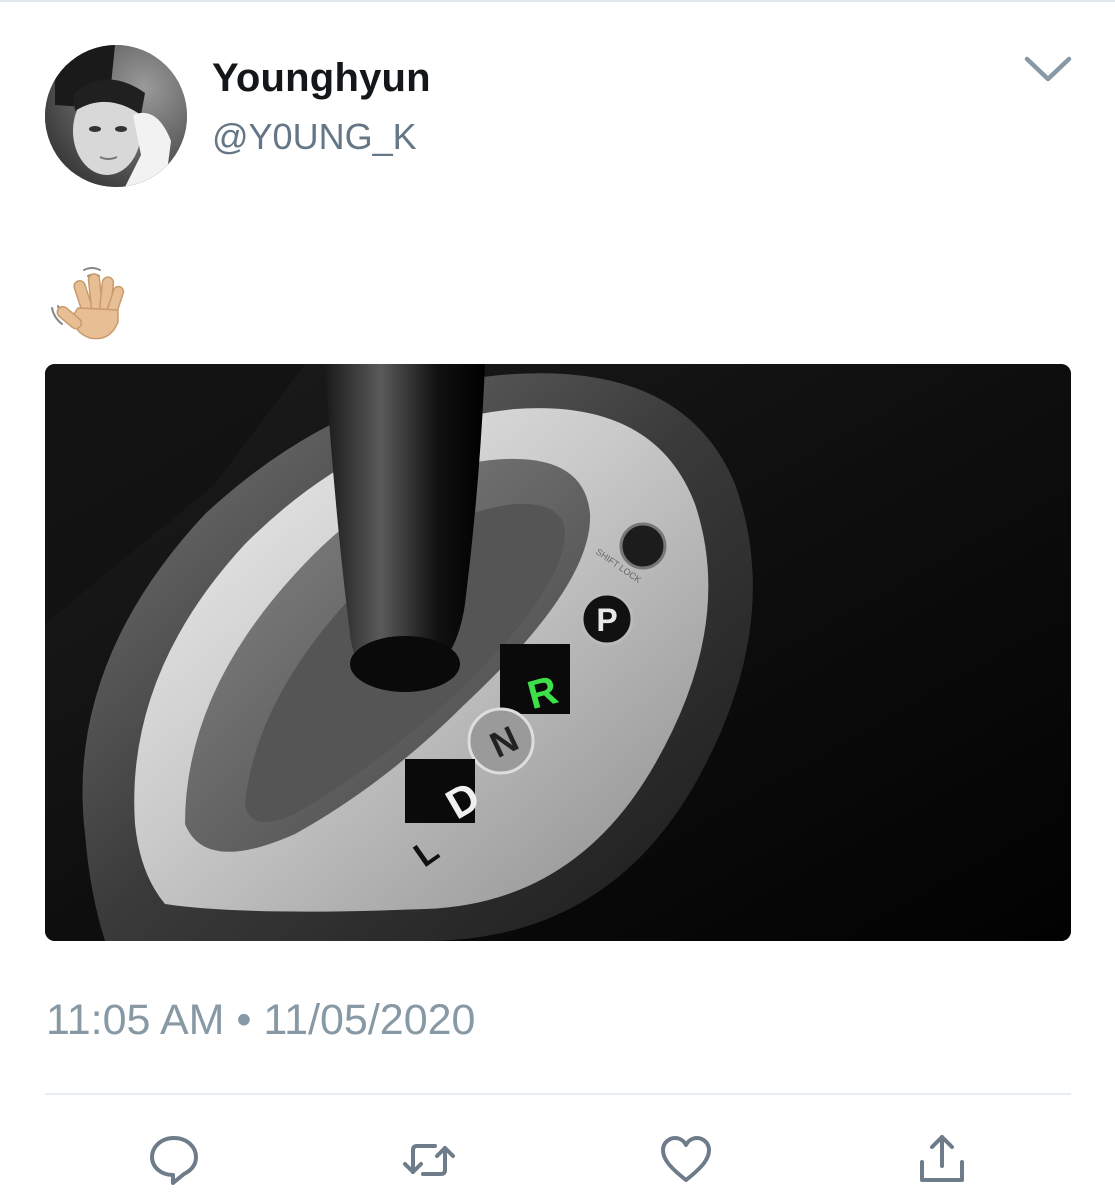 This screenshot has height=1200, width=1115. I want to click on gear-indicator-p: P, so click(607, 619).